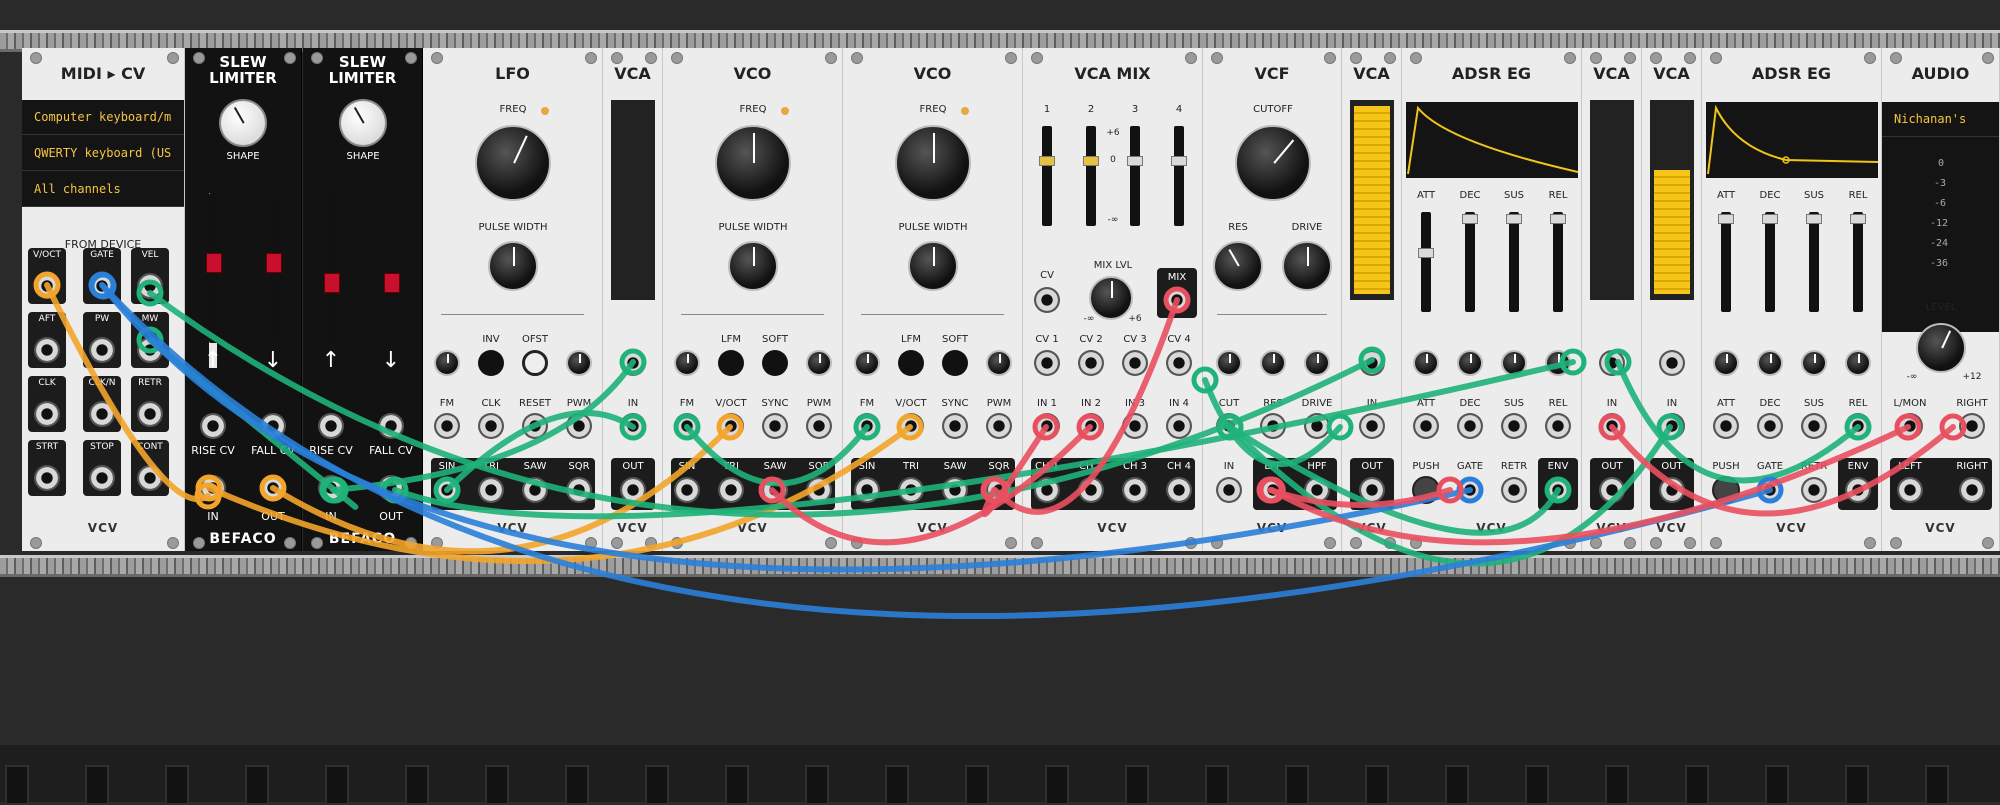 This screenshot has height=805, width=2000. What do you see at coordinates (1179, 363) in the screenshot?
I see `cv4-jack` at bounding box center [1179, 363].